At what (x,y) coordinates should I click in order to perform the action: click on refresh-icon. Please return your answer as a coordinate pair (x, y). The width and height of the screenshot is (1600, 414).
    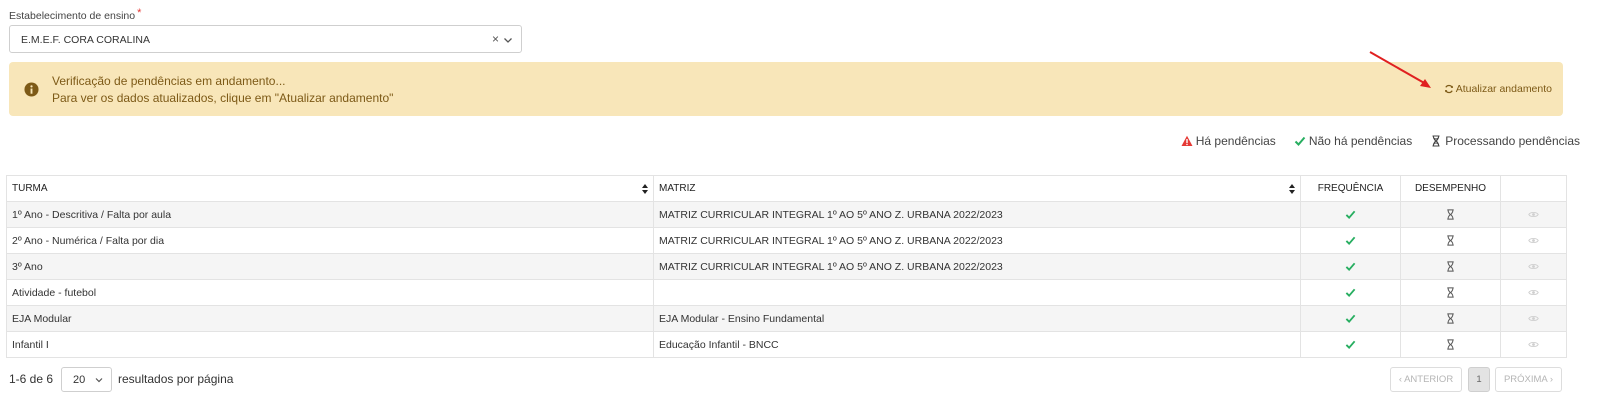
    Looking at the image, I should click on (1448, 89).